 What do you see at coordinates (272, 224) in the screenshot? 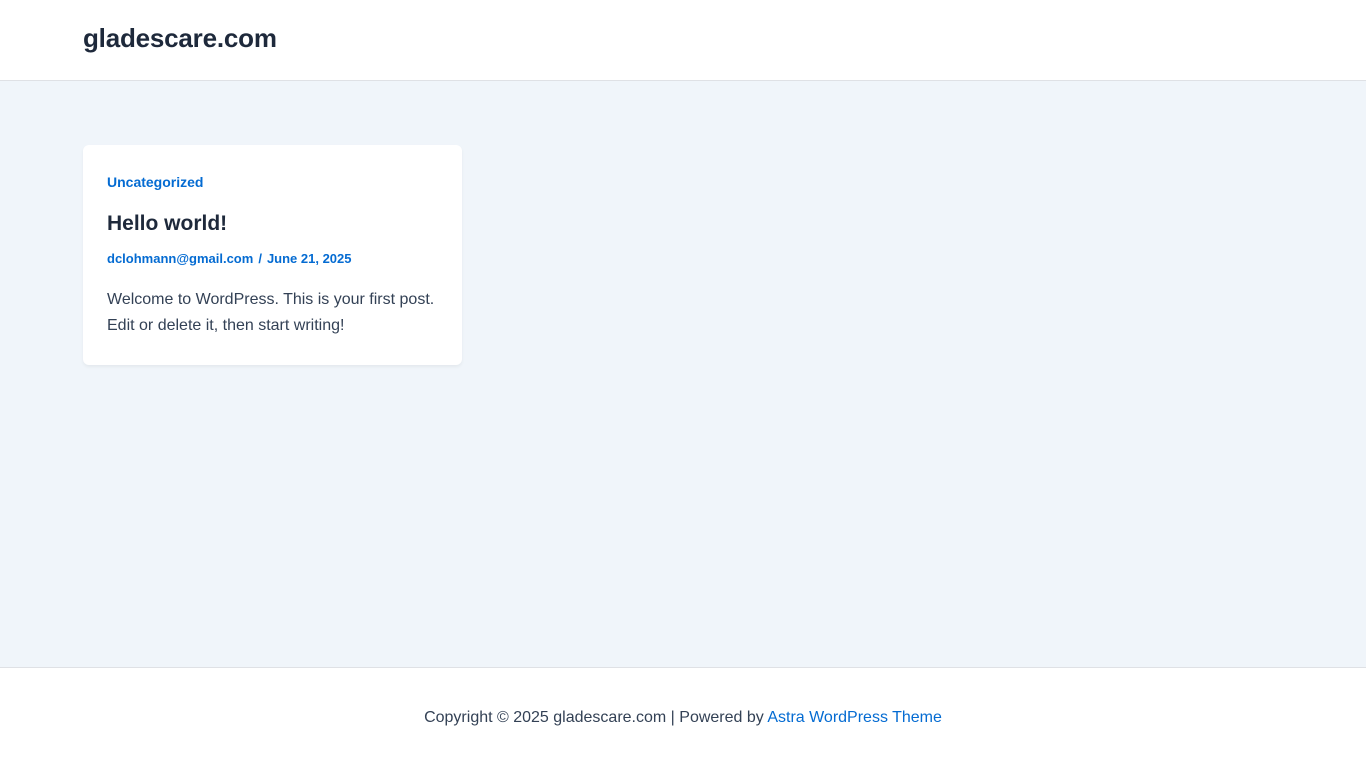
I see `post-title-link: Hello world!` at bounding box center [272, 224].